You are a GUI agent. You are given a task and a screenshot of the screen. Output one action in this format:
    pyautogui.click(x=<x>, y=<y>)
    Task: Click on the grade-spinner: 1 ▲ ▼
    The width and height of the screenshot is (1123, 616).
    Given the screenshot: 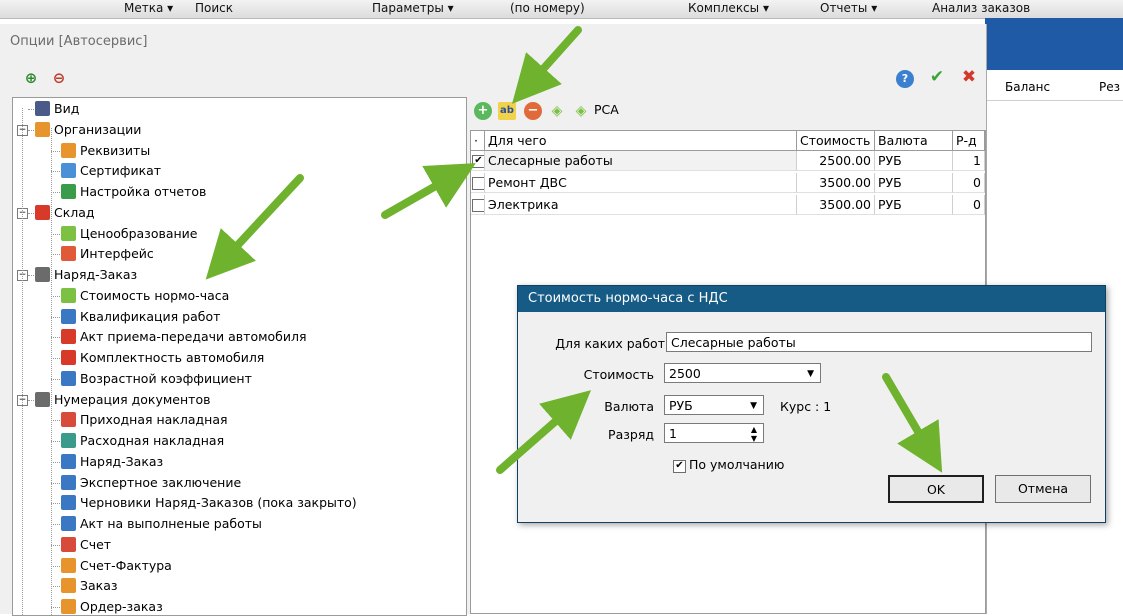 What is the action you would take?
    pyautogui.click(x=714, y=433)
    